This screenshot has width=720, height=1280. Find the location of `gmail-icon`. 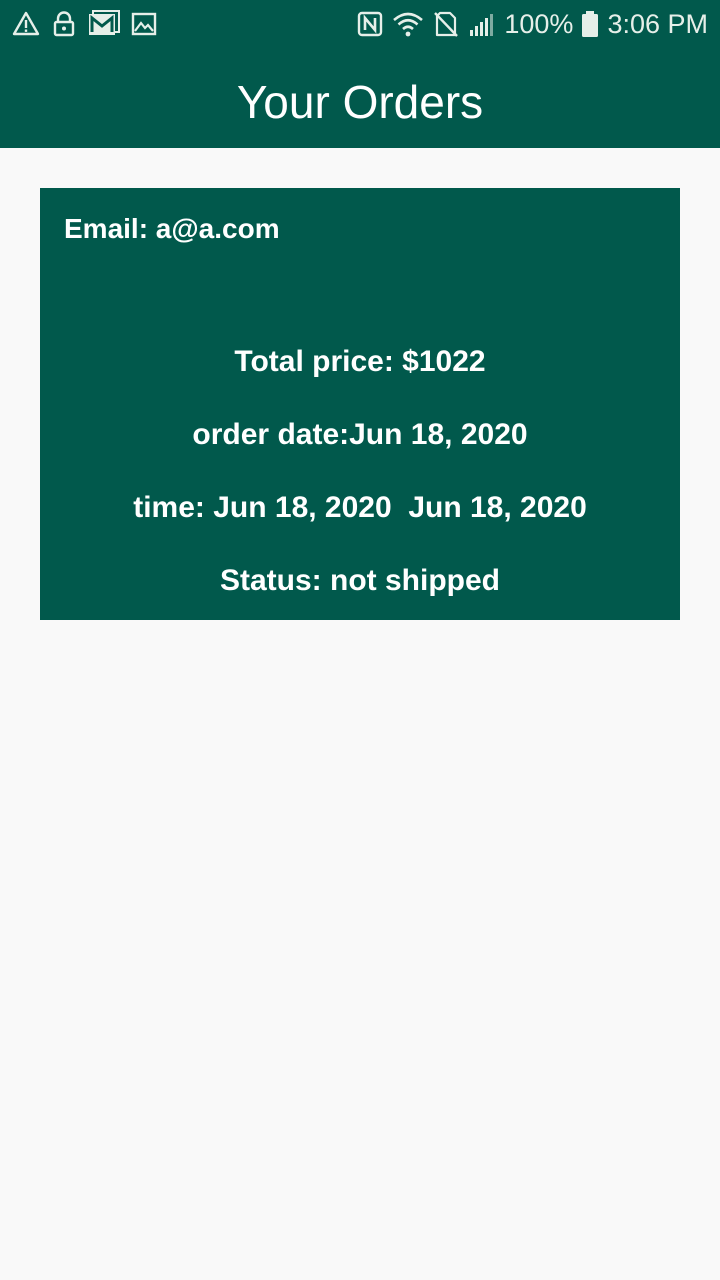

gmail-icon is located at coordinates (104, 24).